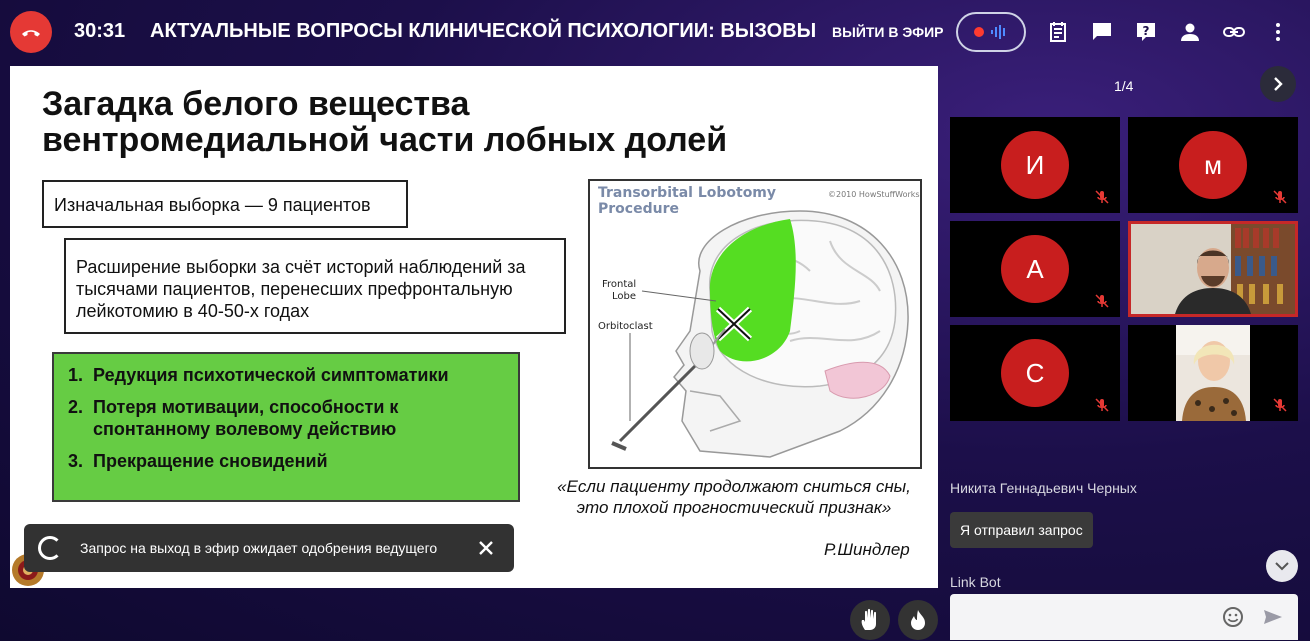 This screenshot has width=1310, height=641. I want to click on orbitoclast-label: Orbitoclast, so click(625, 326).